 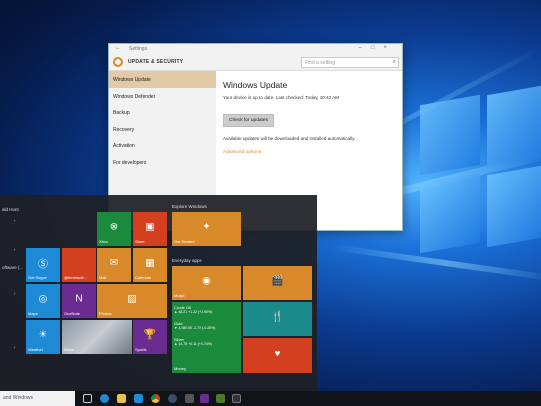 I want to click on calendar-icon: ▦, so click(x=150, y=263).